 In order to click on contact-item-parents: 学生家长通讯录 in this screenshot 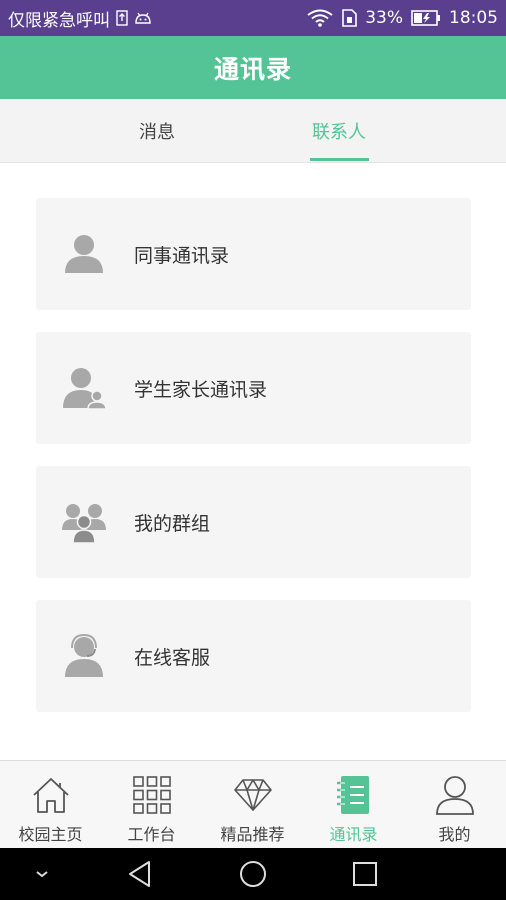, I will do `click(253, 388)`.